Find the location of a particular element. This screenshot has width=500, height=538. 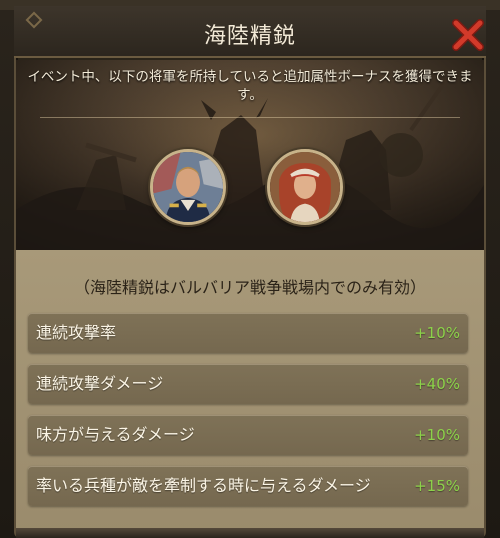

description-divider is located at coordinates (250, 117).